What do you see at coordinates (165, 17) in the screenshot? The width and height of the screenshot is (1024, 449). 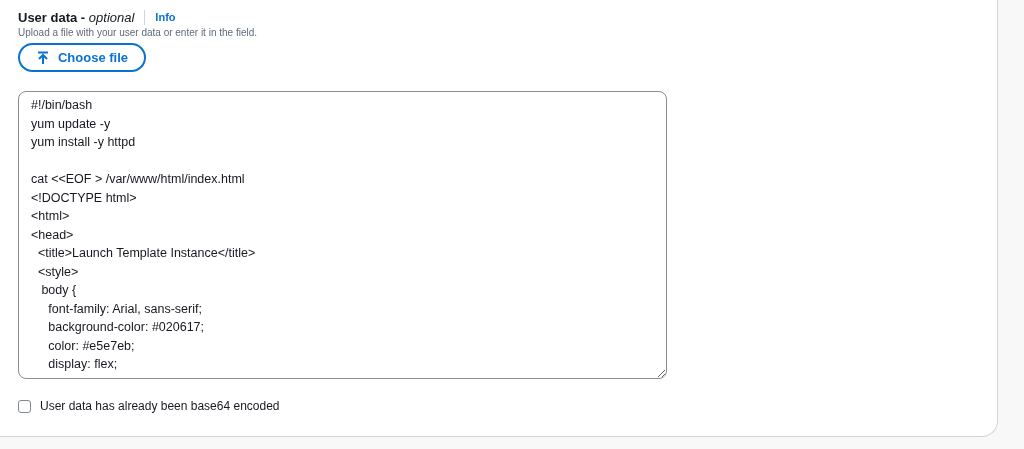 I see `info-link: Info` at bounding box center [165, 17].